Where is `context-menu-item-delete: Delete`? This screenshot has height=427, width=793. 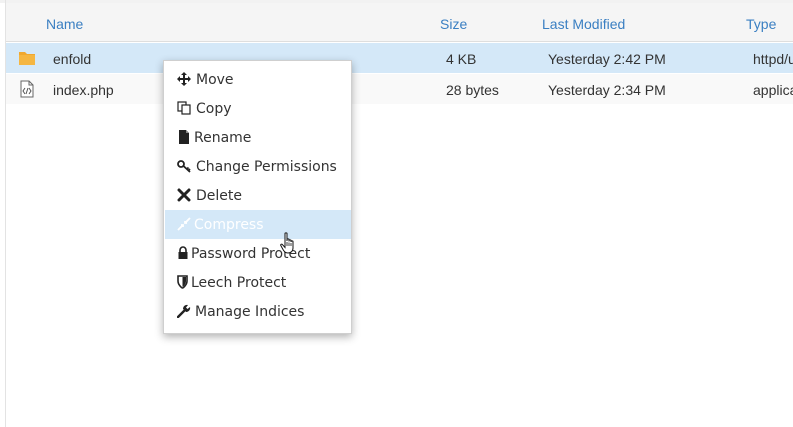
context-menu-item-delete: Delete is located at coordinates (258, 195).